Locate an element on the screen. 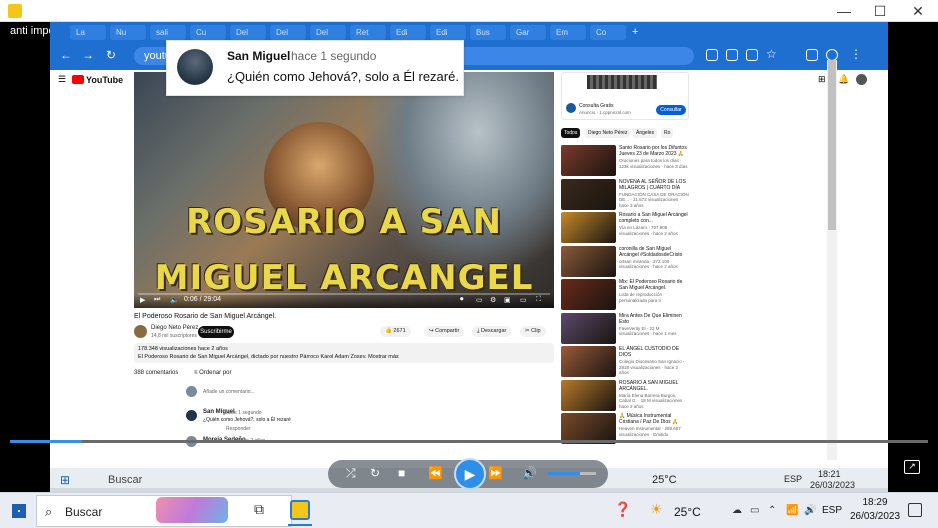 The image size is (938, 528). browser-tab: Ret is located at coordinates (368, 32).